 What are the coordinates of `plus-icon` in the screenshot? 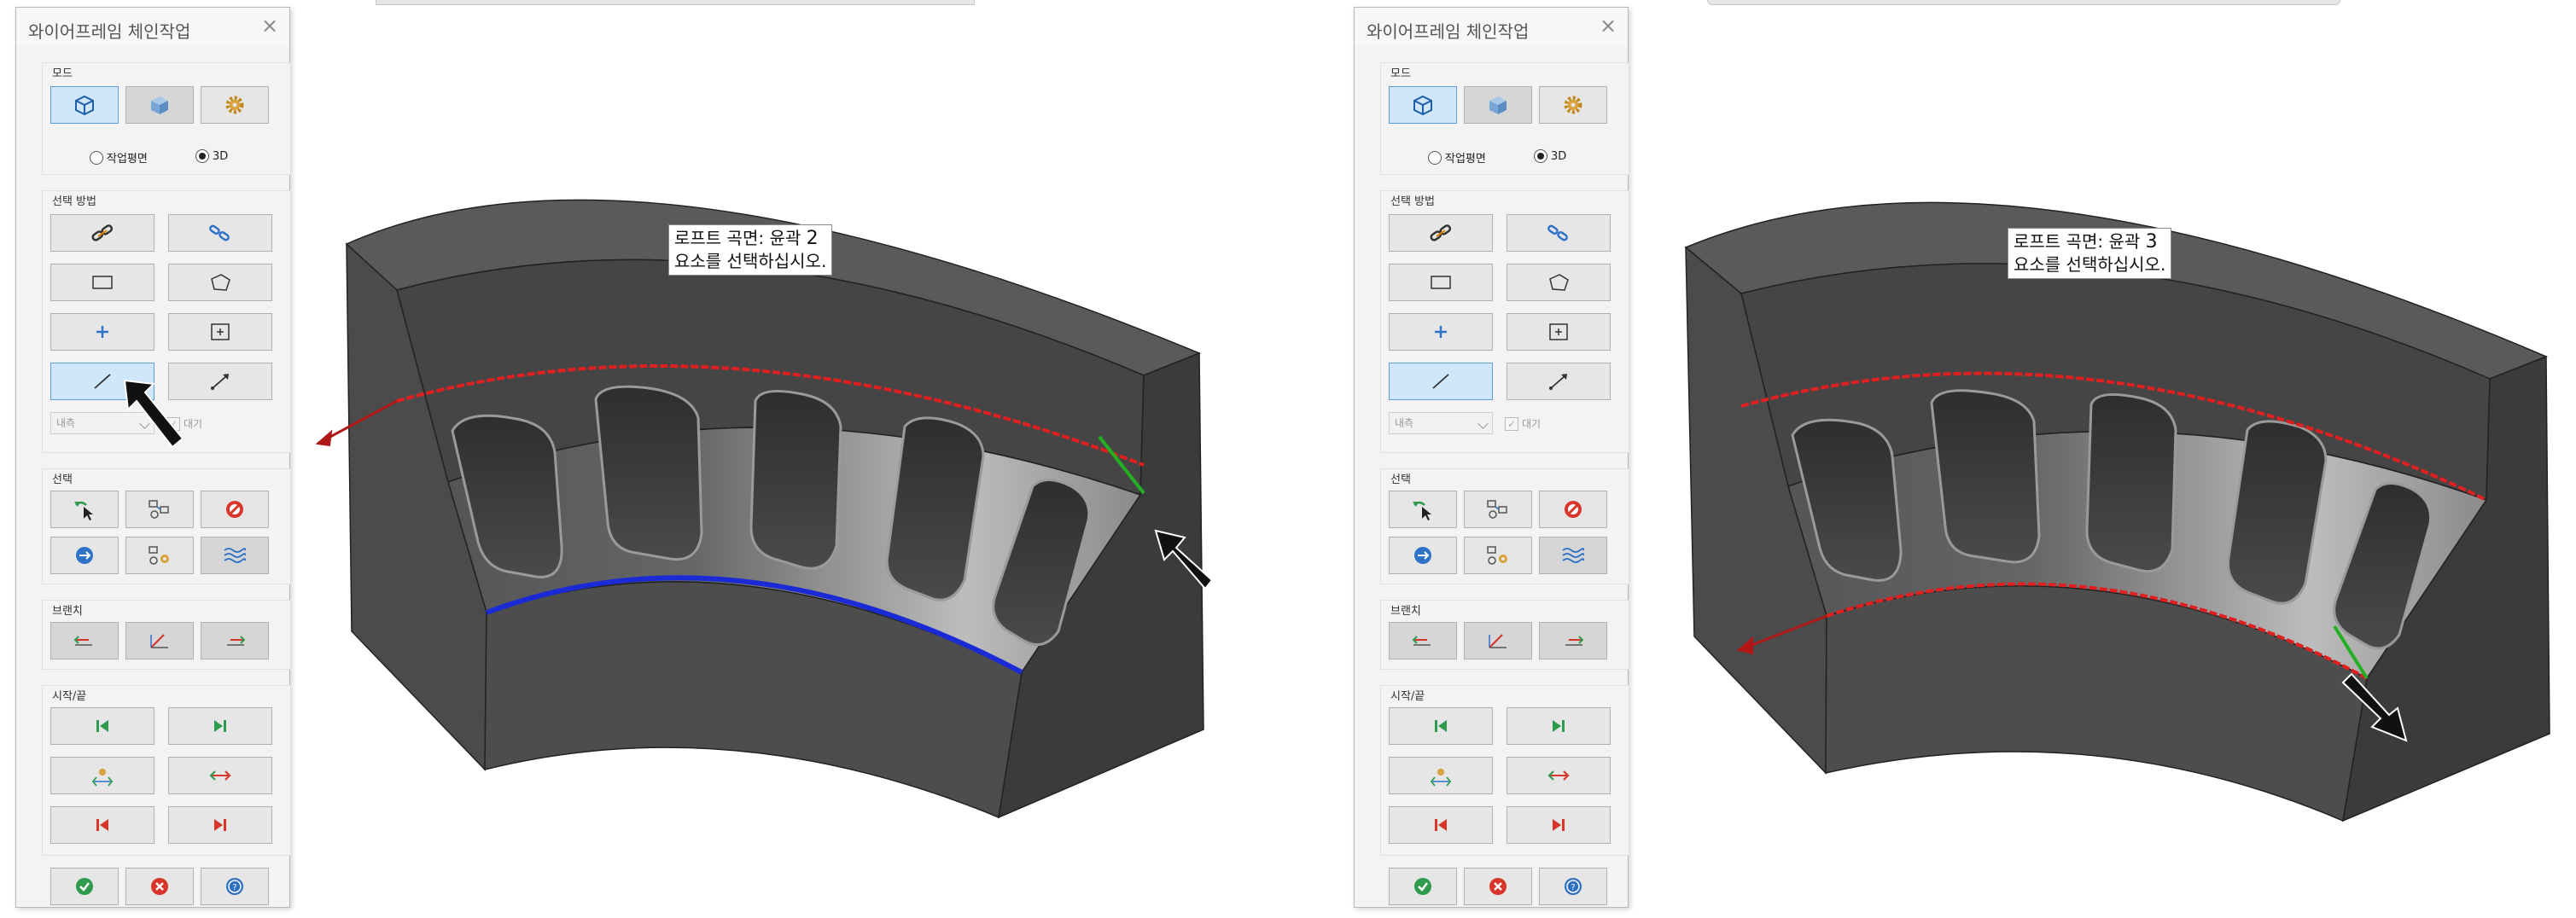 It's located at (102, 332).